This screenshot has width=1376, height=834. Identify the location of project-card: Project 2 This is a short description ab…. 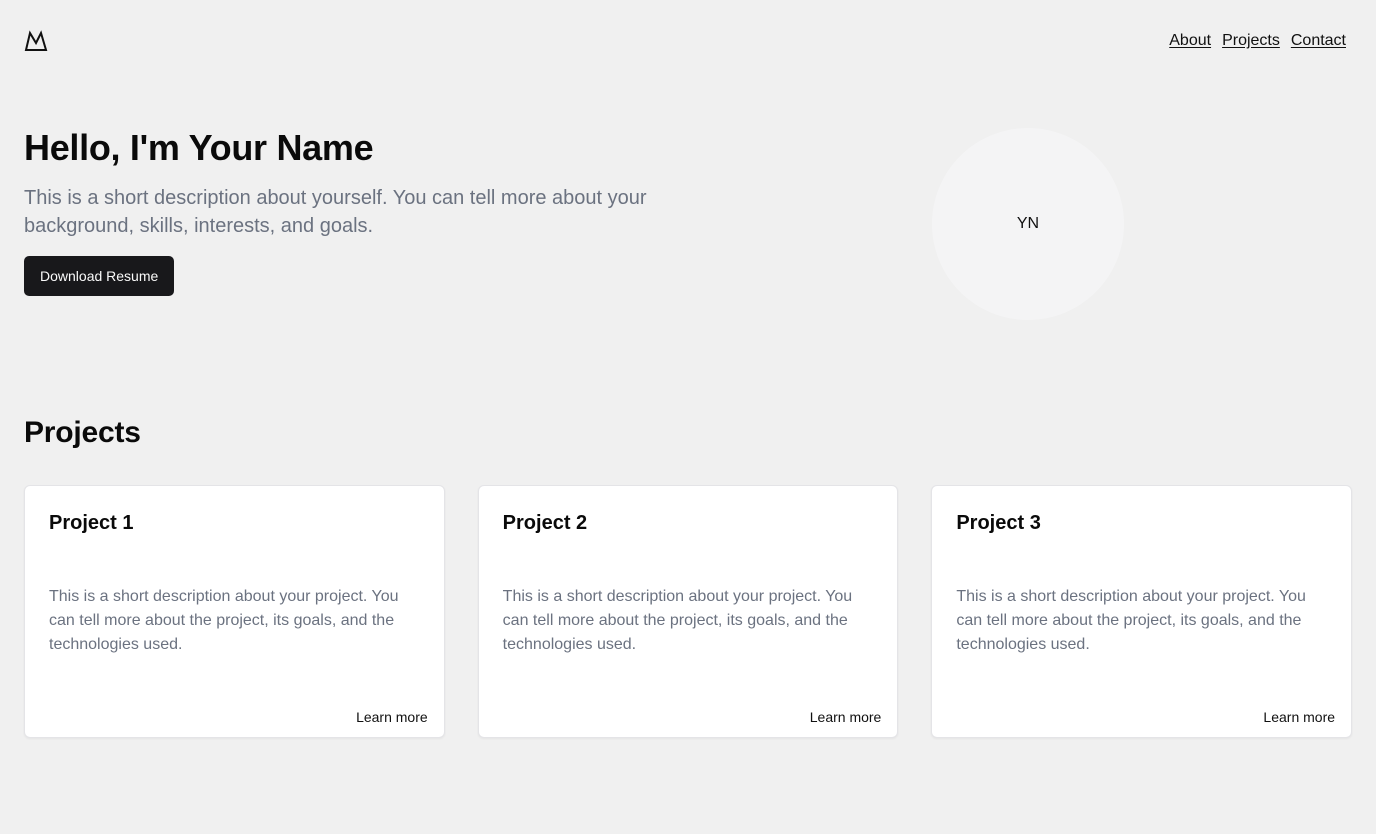
(688, 611).